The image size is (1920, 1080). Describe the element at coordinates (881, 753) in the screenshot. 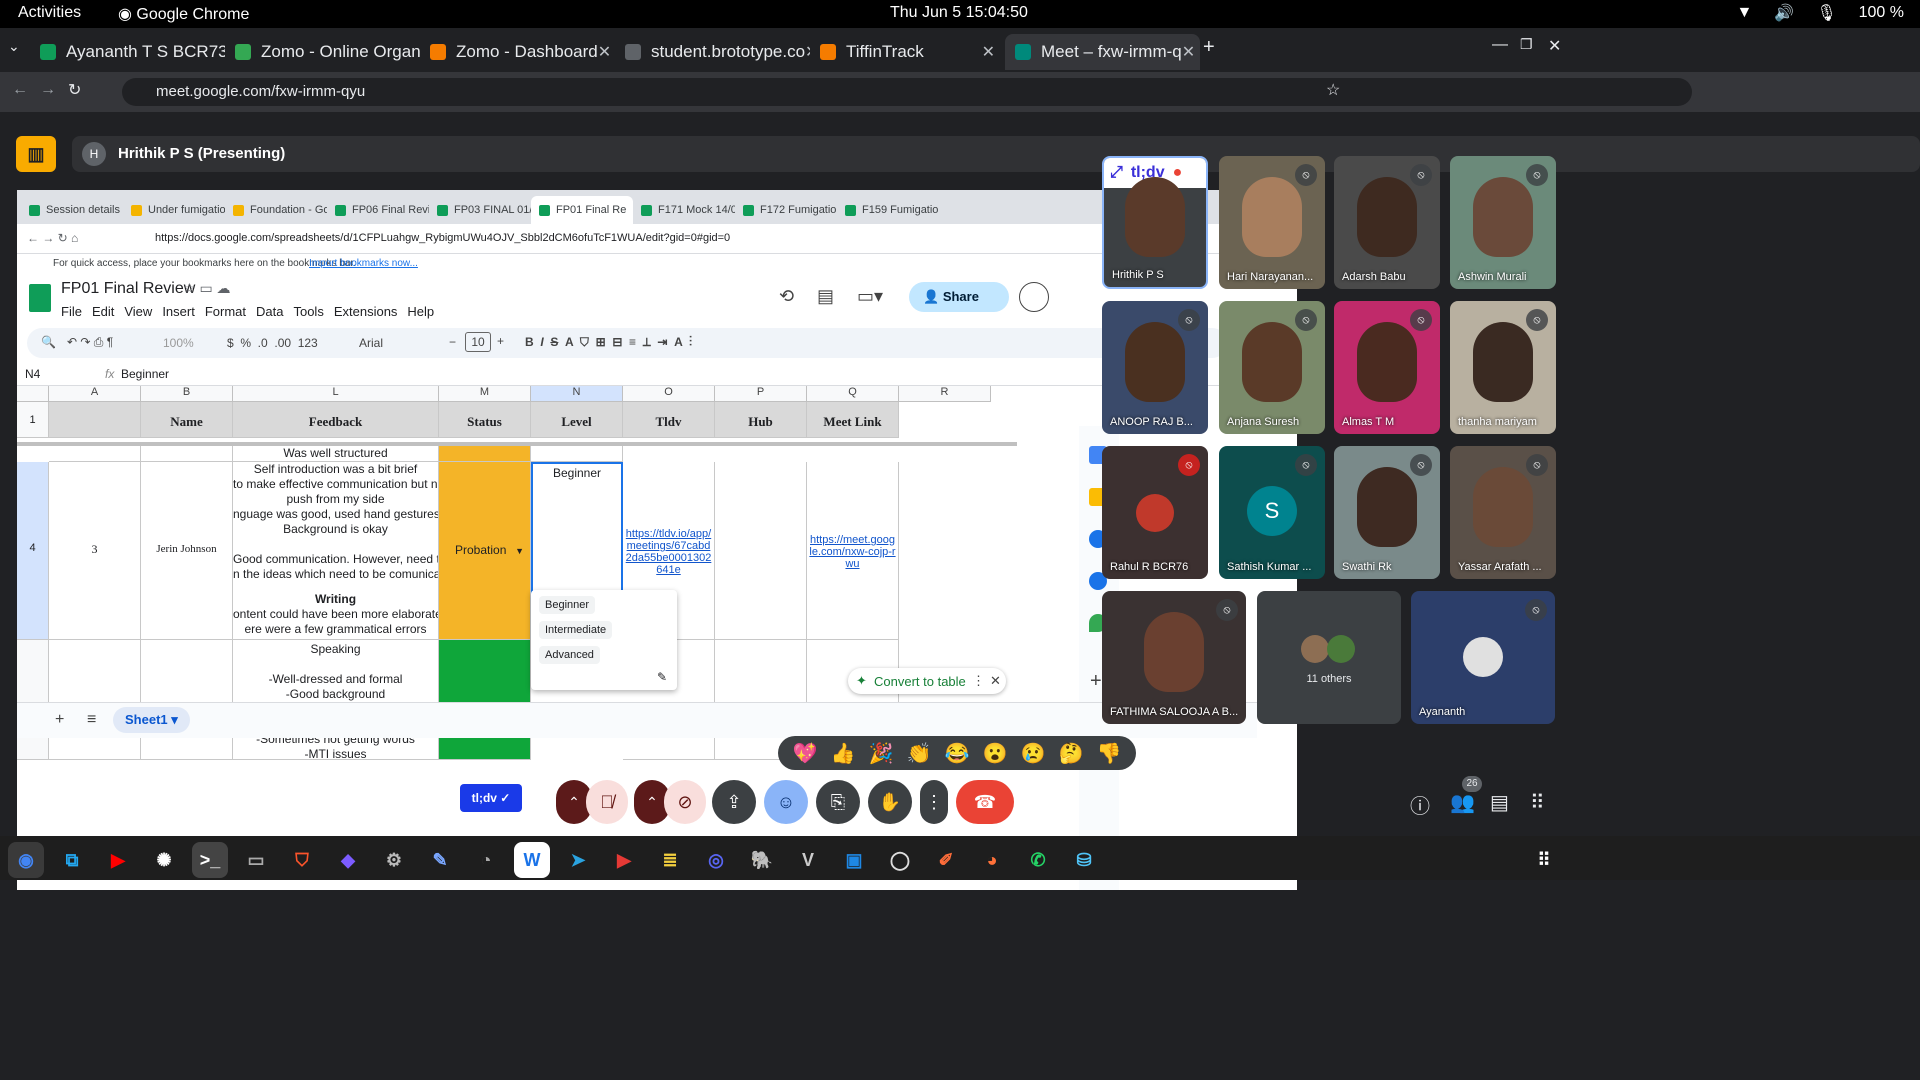

I see `party-reaction-button: 🎉` at that location.